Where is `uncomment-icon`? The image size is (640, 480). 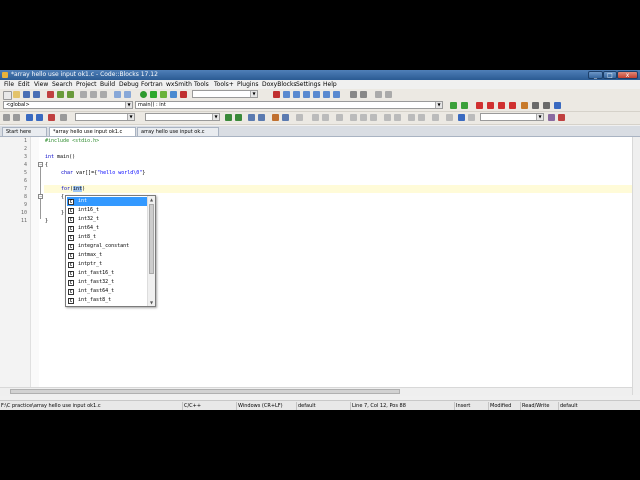
uncomment-icon is located at coordinates (546, 105).